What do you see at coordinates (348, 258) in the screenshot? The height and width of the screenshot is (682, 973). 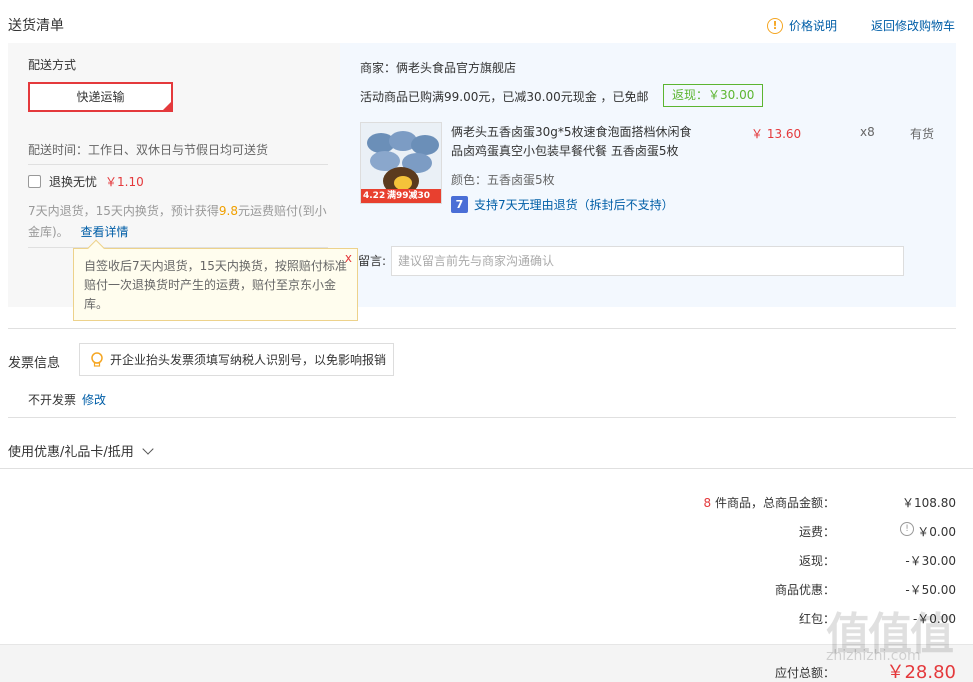 I see `close-icon: x` at bounding box center [348, 258].